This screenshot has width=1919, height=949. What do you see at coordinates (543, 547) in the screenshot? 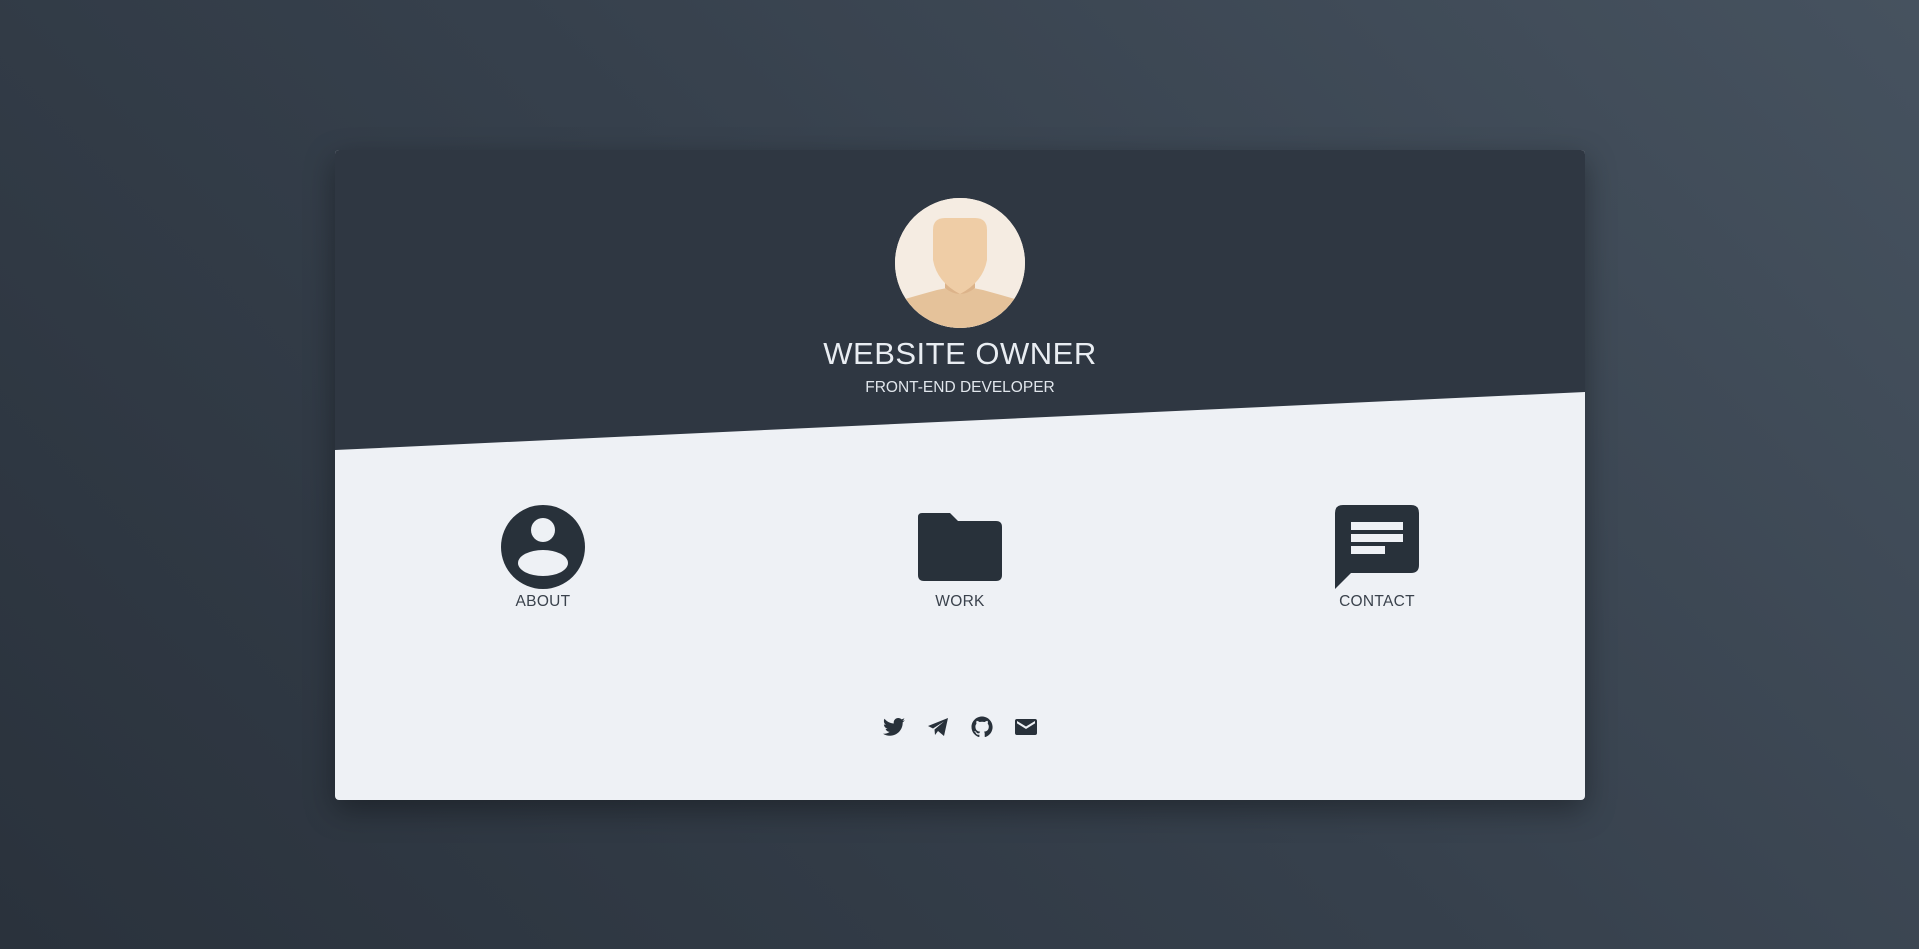
I see `account-circle-icon` at bounding box center [543, 547].